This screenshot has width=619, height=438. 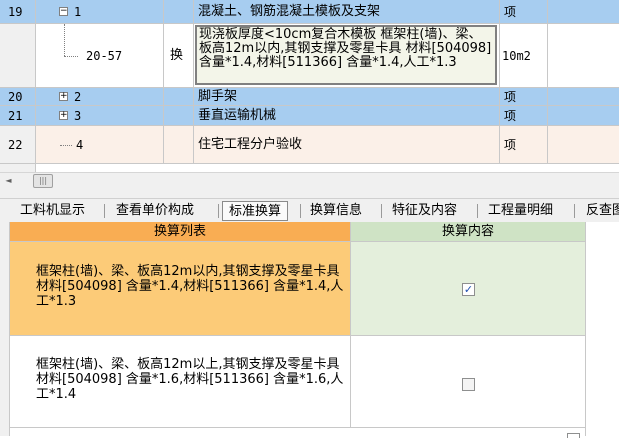 I want to click on detail-tabs: 工料机显示 查看单价构成 标准换算 换算信息 特征及内容 工程量明细 反查图, so click(x=309, y=210).